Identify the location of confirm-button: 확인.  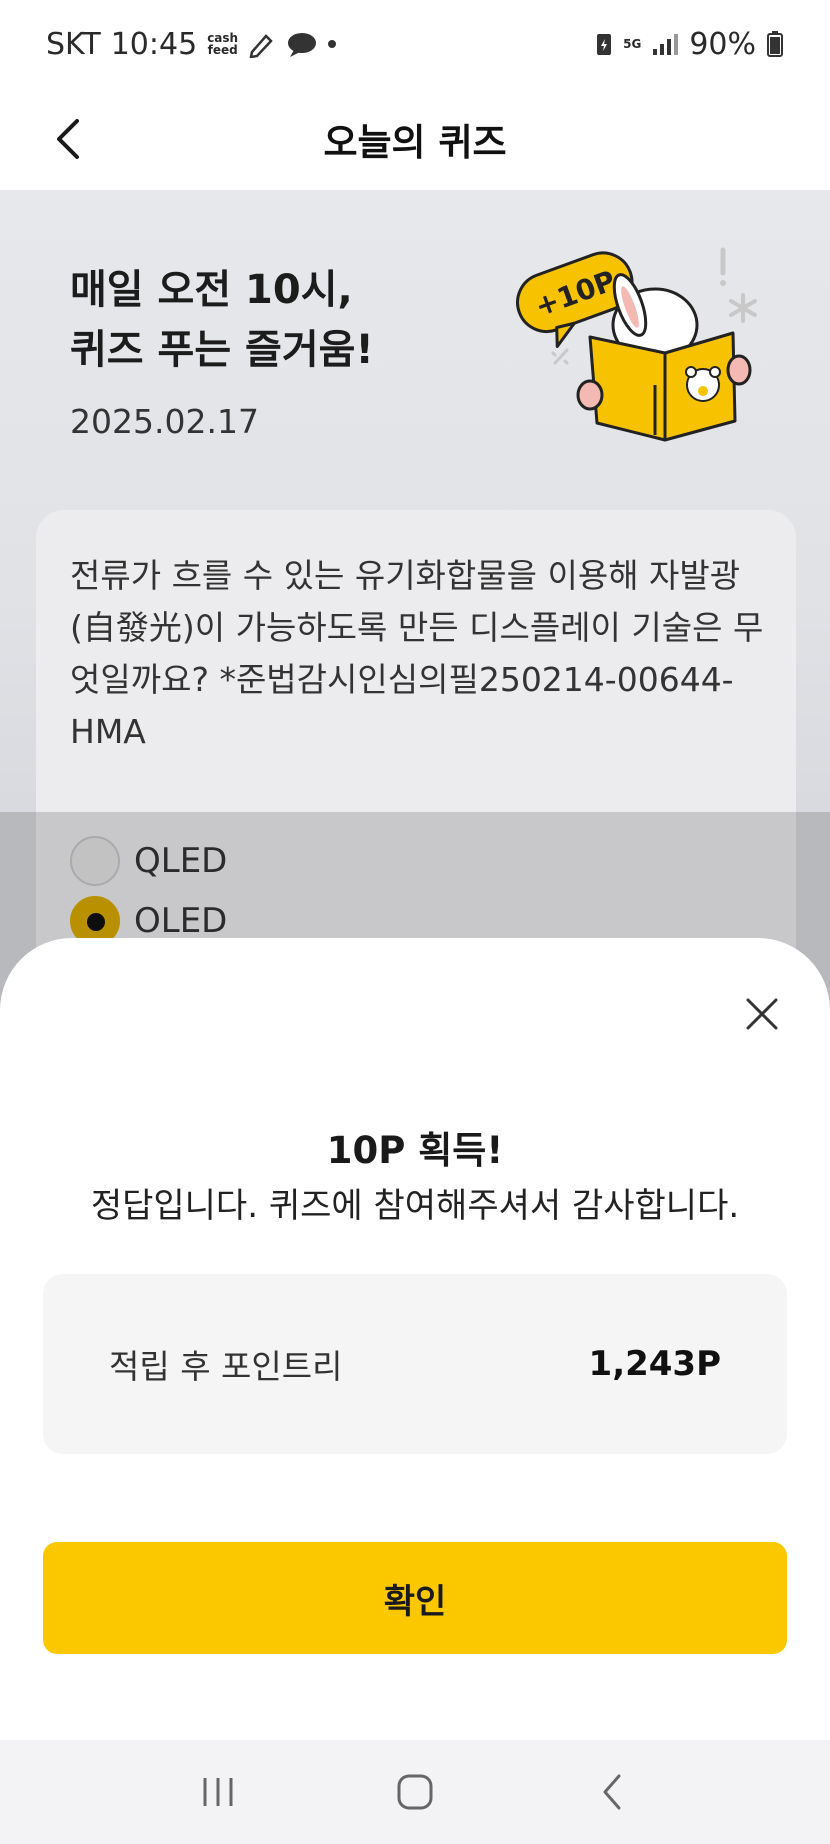
(415, 1598).